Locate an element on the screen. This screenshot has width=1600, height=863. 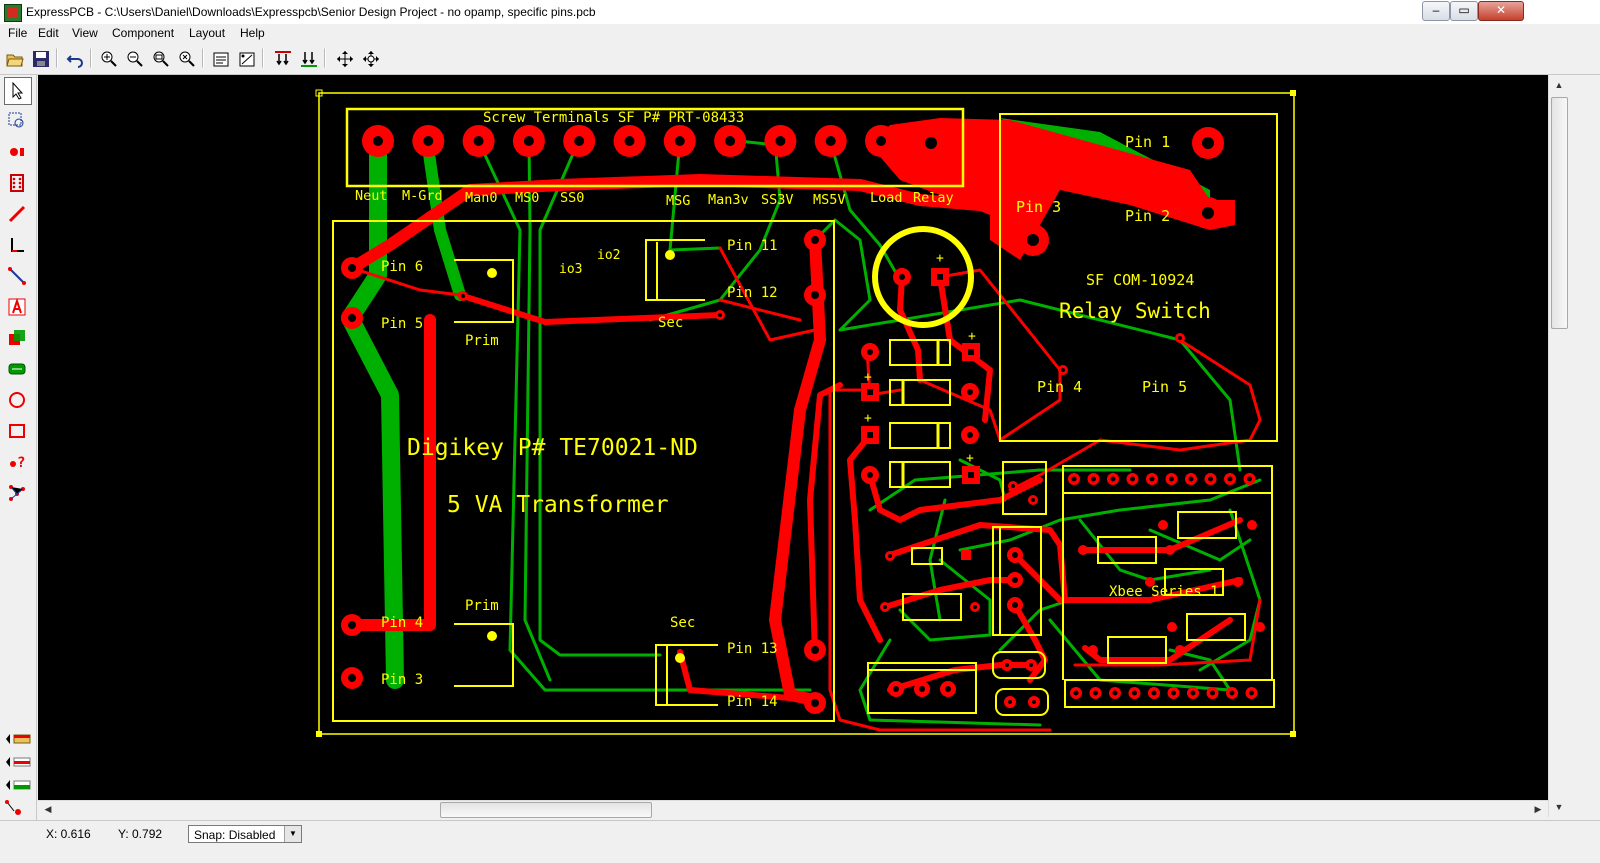
floppy-icon is located at coordinates (41, 59).